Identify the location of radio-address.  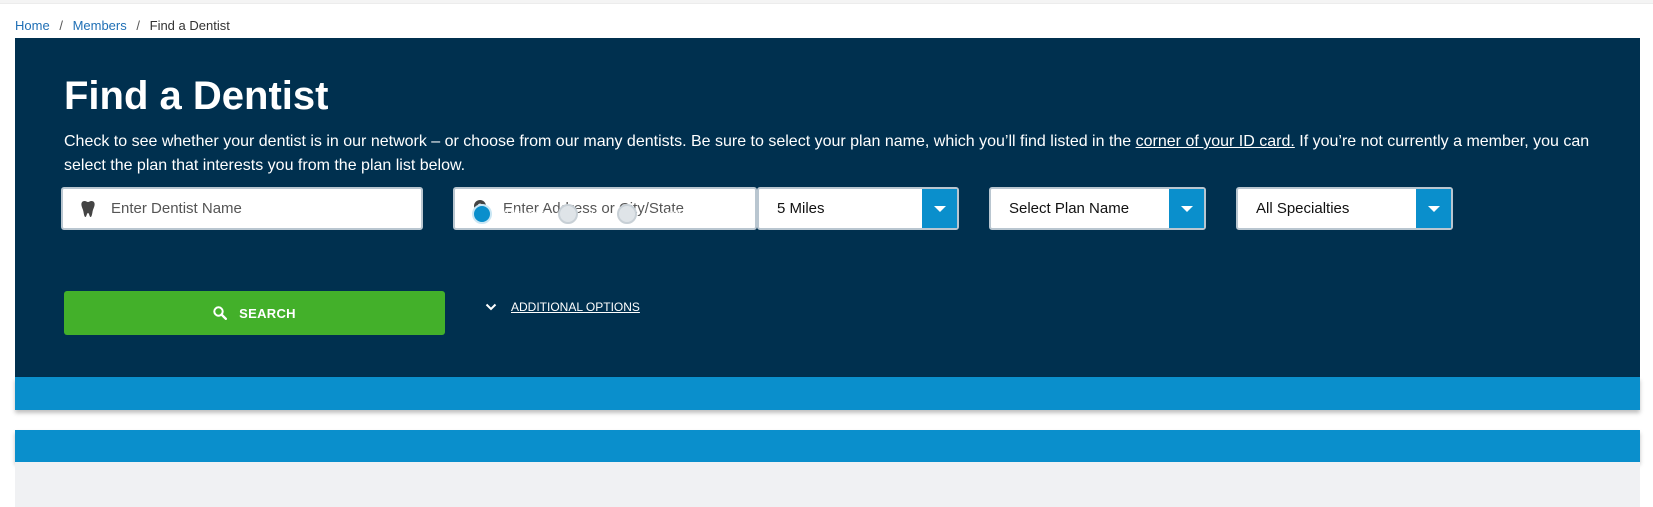
(482, 214).